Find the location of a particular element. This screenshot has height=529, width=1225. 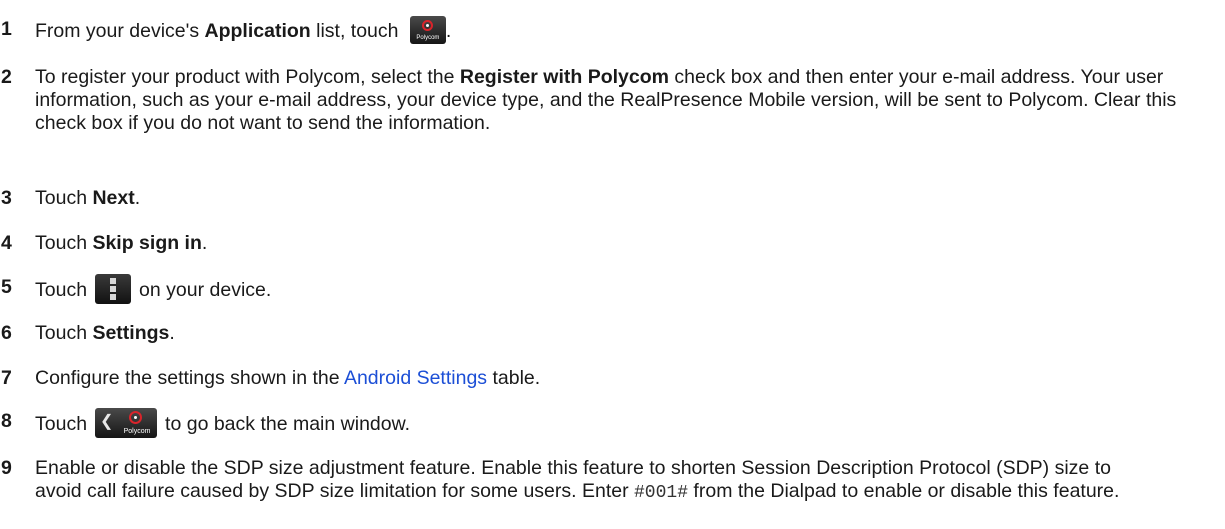

step-text-part: Configure the settings shown in the is located at coordinates (189, 378).